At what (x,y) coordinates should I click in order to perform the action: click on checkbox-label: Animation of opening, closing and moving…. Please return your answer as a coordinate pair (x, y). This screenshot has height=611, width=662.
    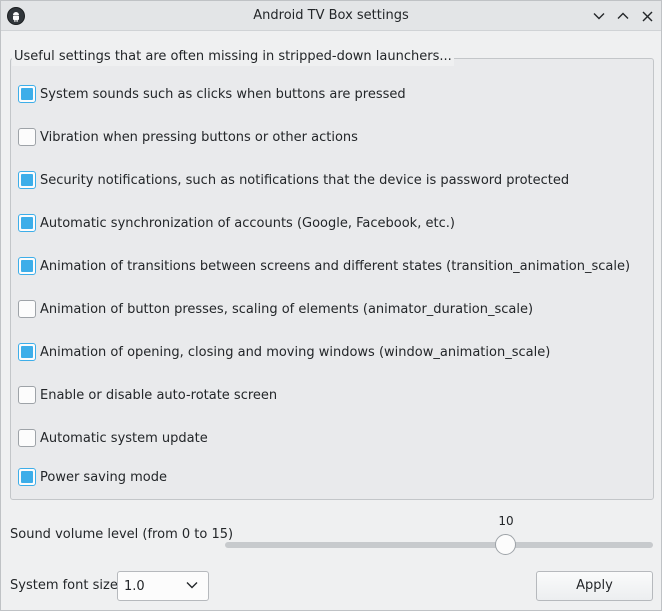
    Looking at the image, I should click on (295, 352).